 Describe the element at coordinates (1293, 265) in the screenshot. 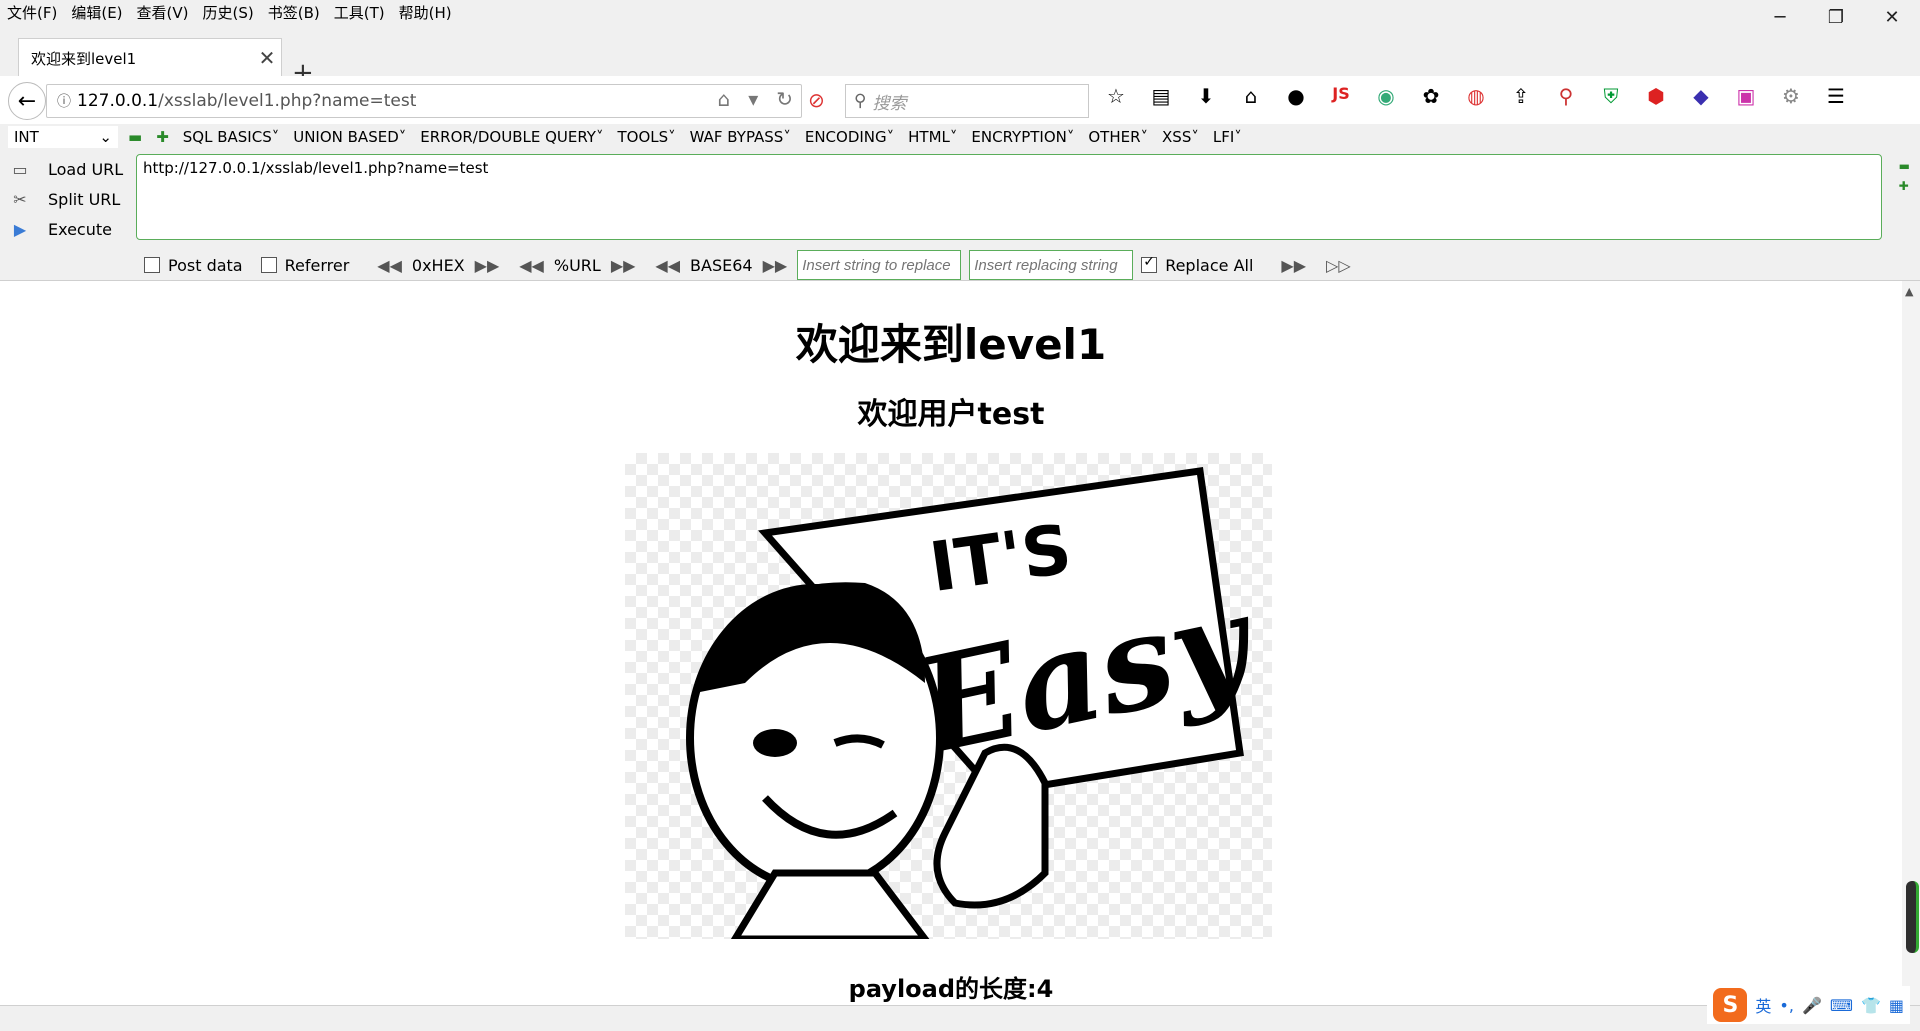

I see `replace-arrow-icon: ▶▶` at that location.